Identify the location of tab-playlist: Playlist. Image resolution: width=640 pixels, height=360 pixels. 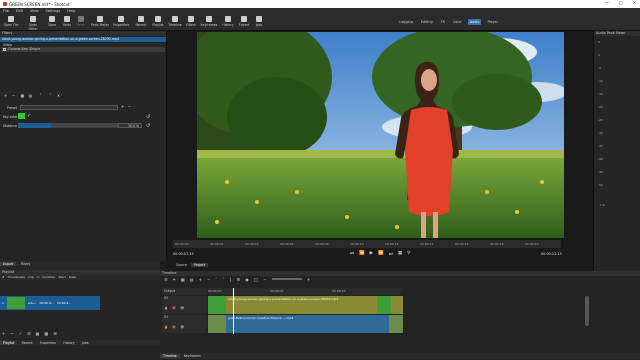
(9, 343).